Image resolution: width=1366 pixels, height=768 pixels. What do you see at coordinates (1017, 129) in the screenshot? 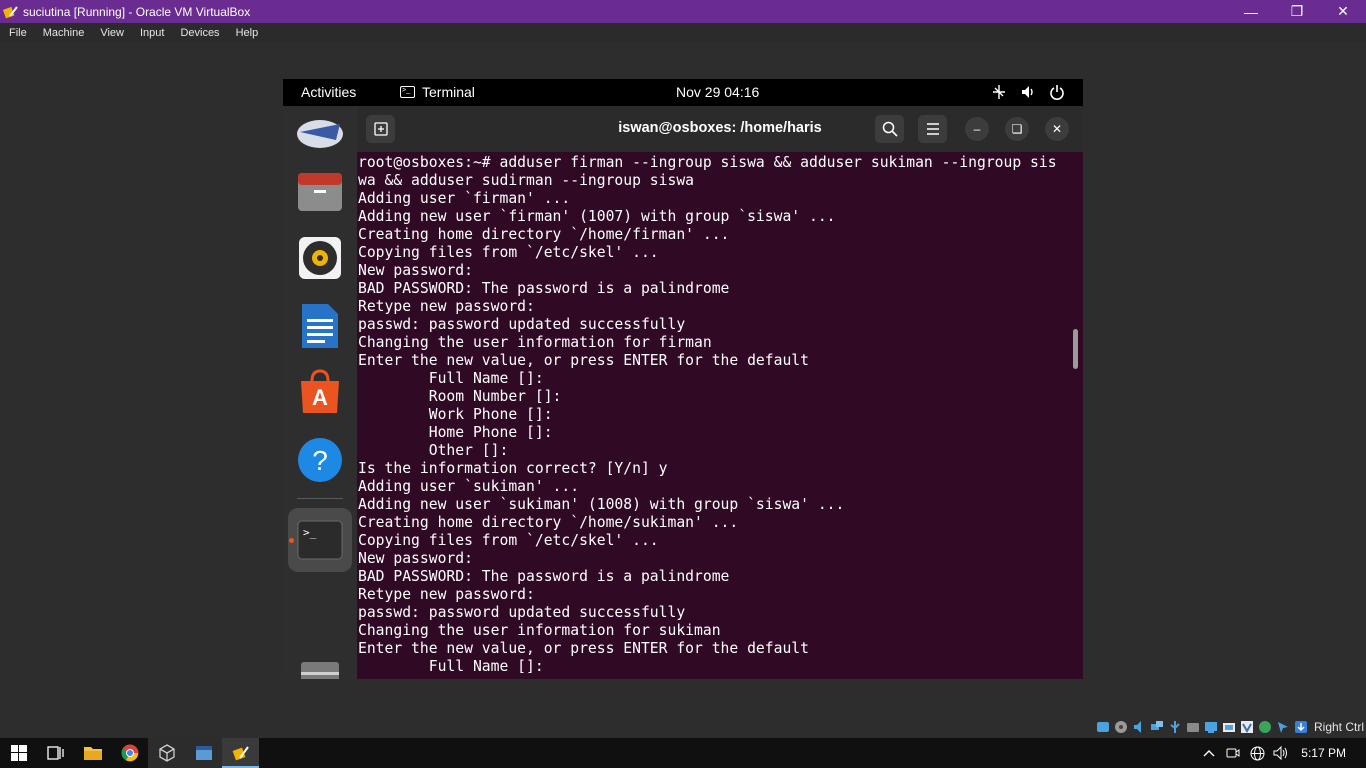
I see `maximize-window-button: ❏` at bounding box center [1017, 129].